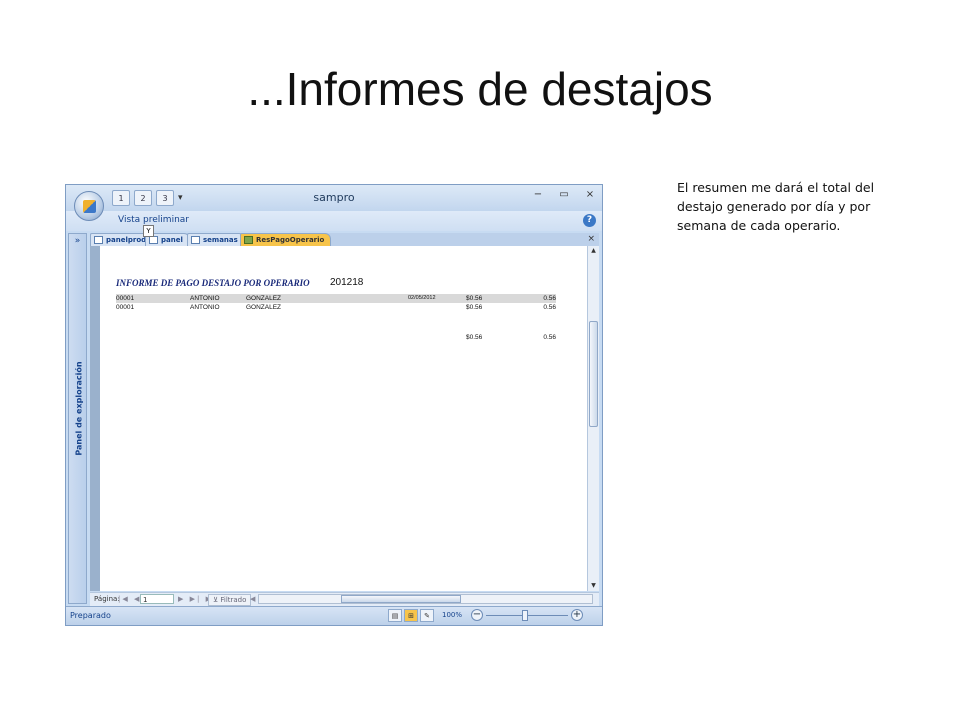  Describe the element at coordinates (525, 615) in the screenshot. I see `zoom-slider-thumb` at that location.